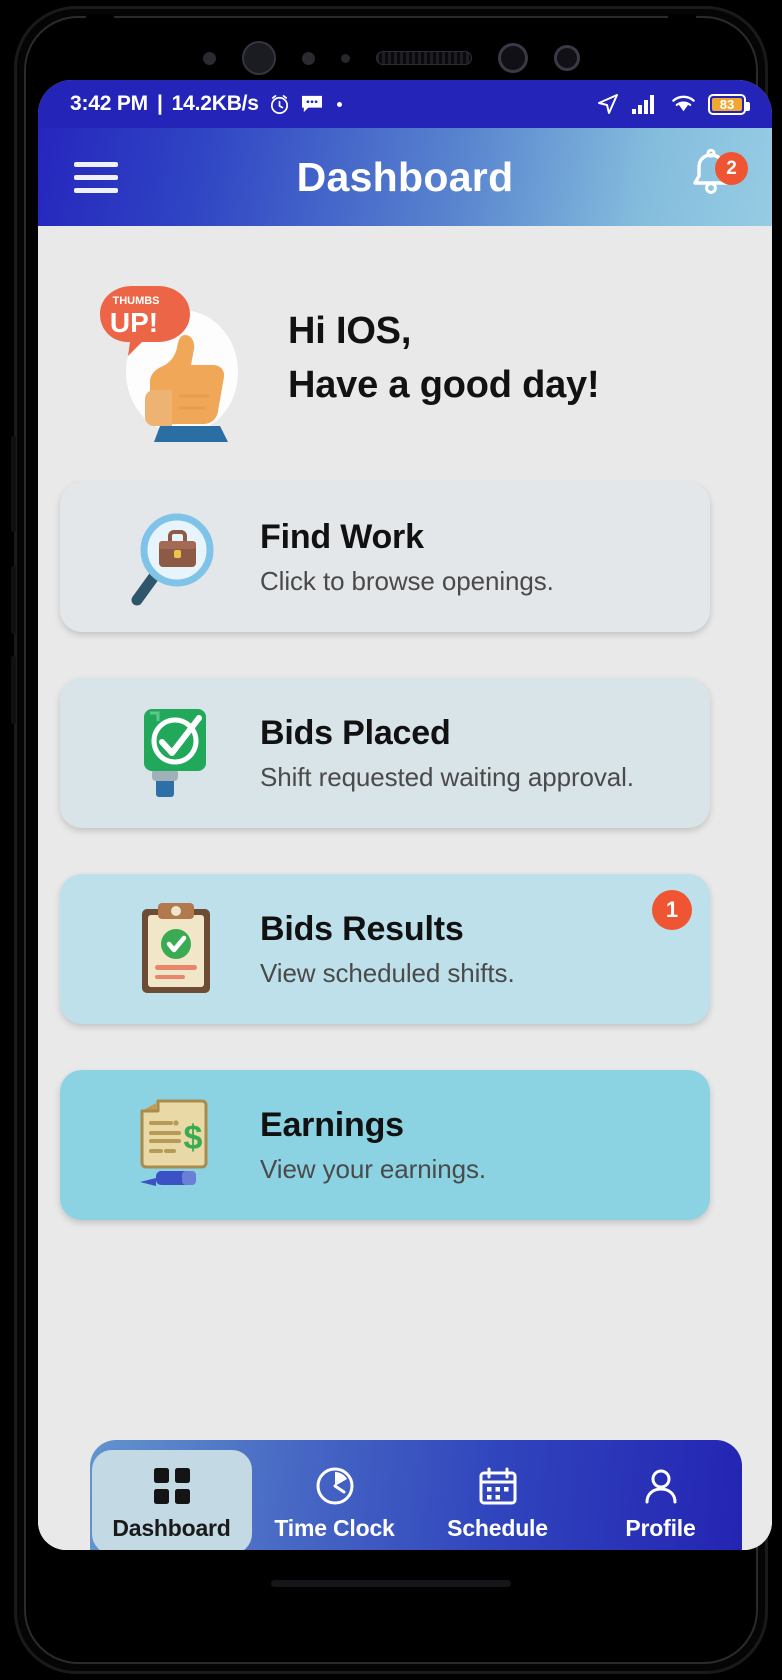  Describe the element at coordinates (660, 1486) in the screenshot. I see `person-icon` at that location.